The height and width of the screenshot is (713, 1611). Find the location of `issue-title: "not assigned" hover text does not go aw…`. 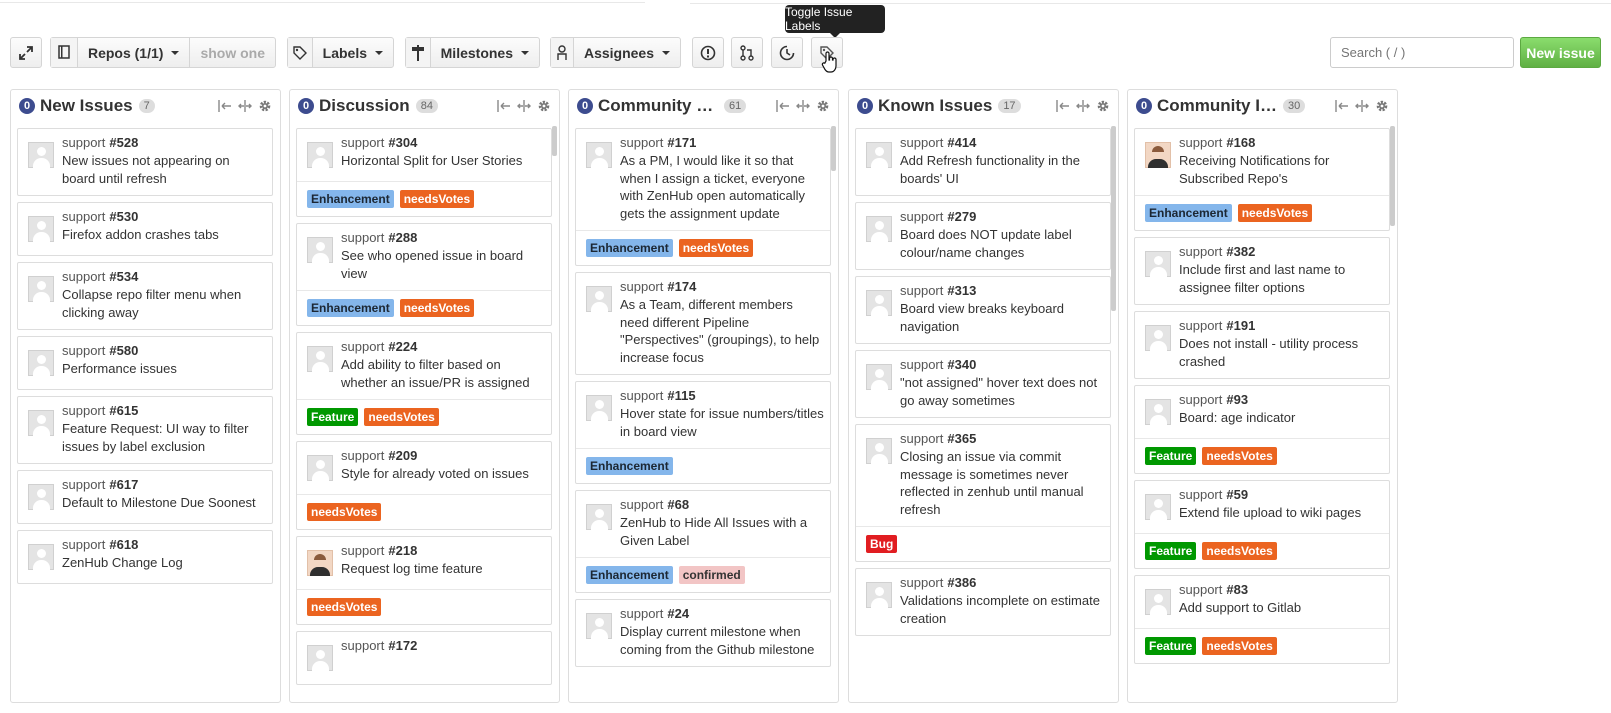

issue-title: "not assigned" hover text does not go aw… is located at coordinates (1002, 391).